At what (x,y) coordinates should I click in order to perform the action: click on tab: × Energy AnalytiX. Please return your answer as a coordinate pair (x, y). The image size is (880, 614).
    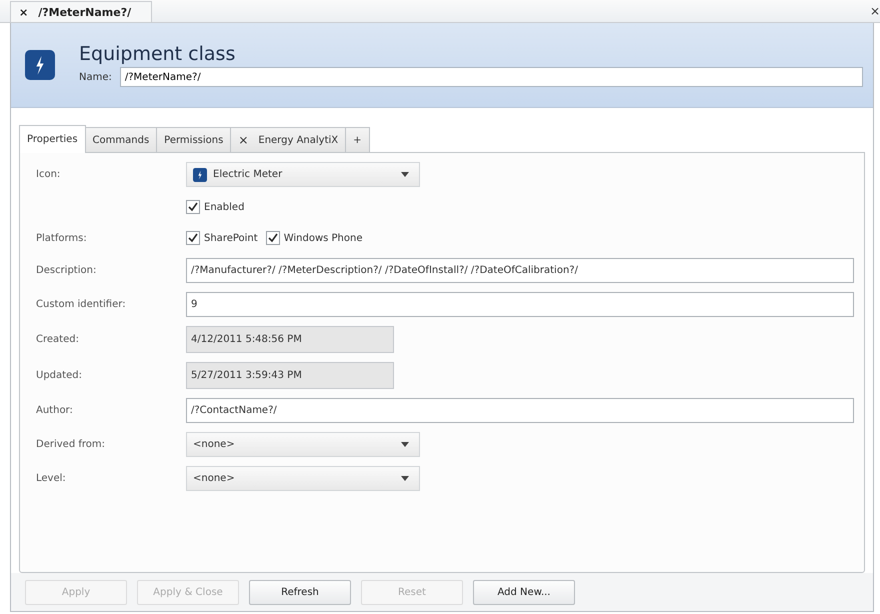
    Looking at the image, I should click on (288, 139).